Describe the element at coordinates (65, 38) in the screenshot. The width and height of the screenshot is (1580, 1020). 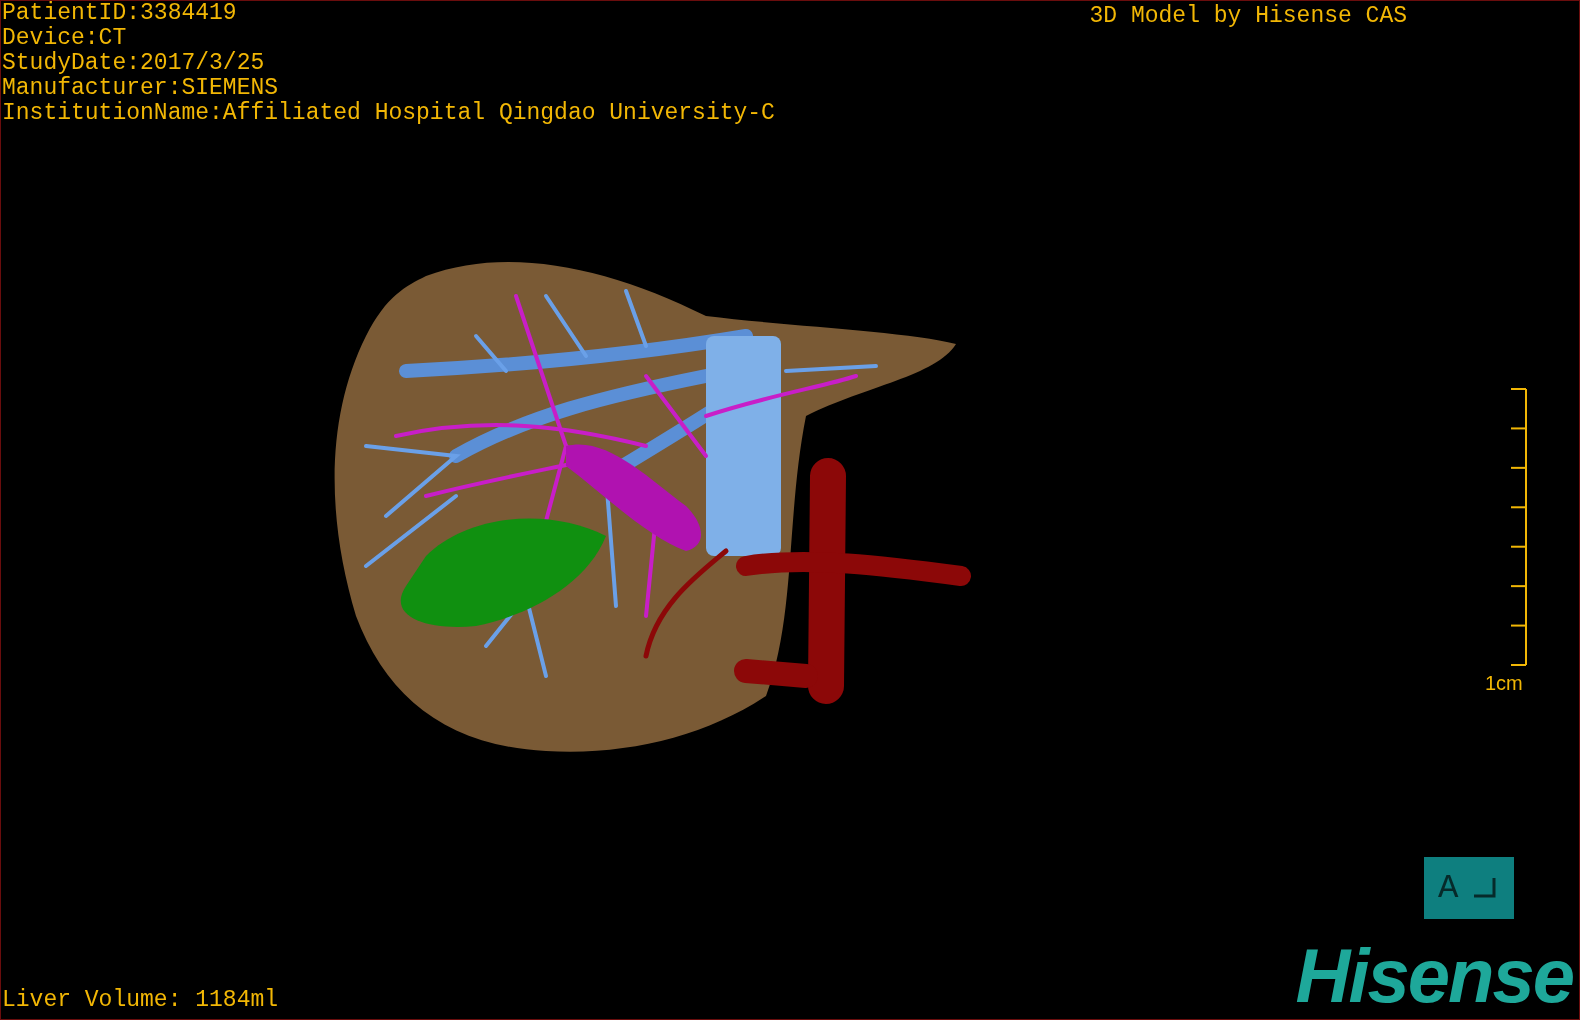
I see `patient-info-line: Device:CT` at that location.